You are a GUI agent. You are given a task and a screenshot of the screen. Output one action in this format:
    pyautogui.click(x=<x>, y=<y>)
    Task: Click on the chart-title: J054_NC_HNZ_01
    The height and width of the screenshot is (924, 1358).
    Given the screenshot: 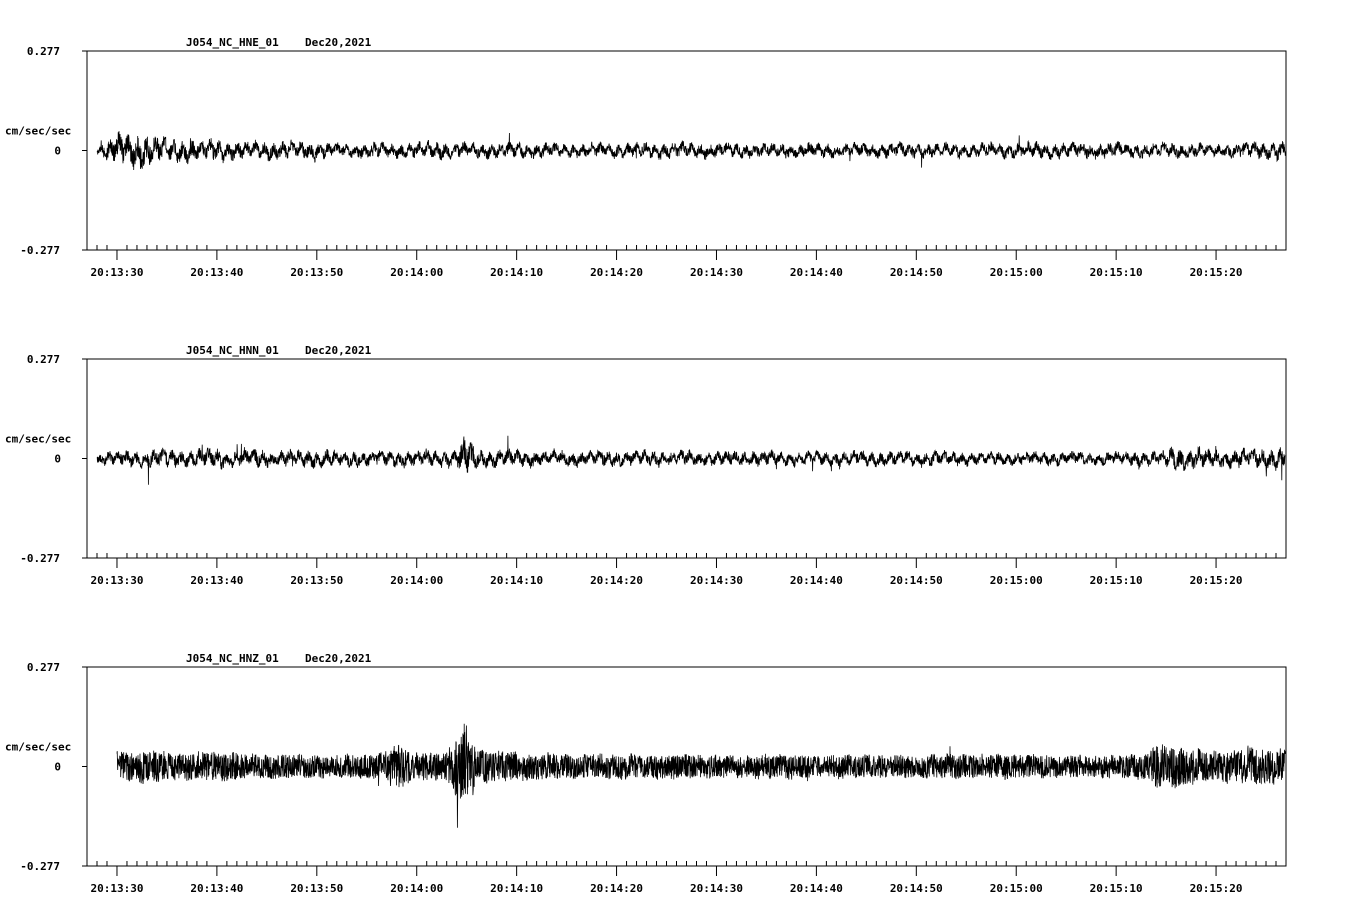 What is the action you would take?
    pyautogui.click(x=232, y=658)
    